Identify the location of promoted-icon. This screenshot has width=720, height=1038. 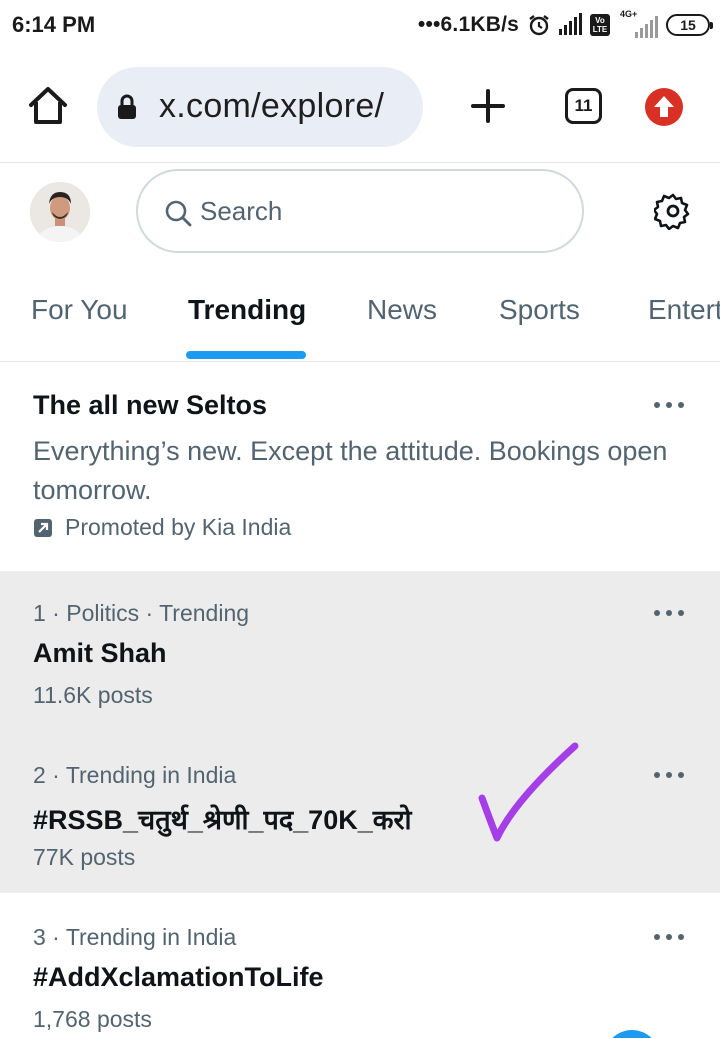
(43, 527).